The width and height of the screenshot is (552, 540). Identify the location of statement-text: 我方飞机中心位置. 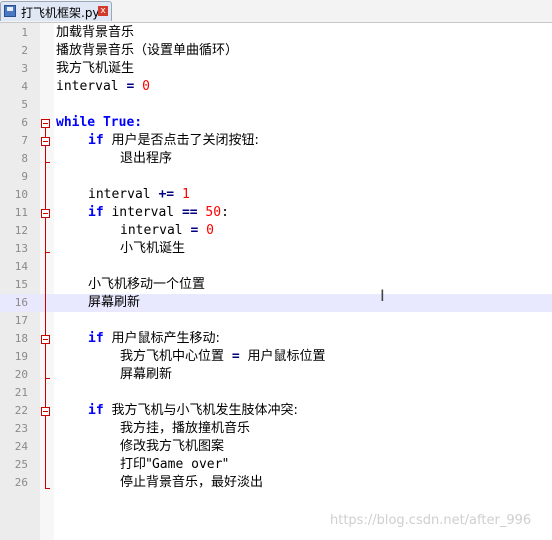
(172, 356).